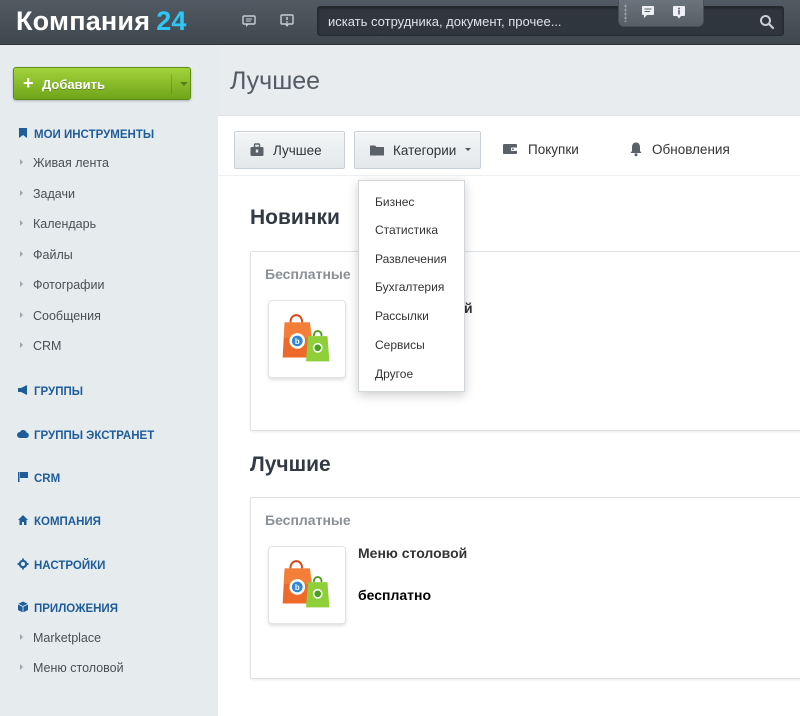 The height and width of the screenshot is (716, 800). I want to click on search-icon, so click(767, 22).